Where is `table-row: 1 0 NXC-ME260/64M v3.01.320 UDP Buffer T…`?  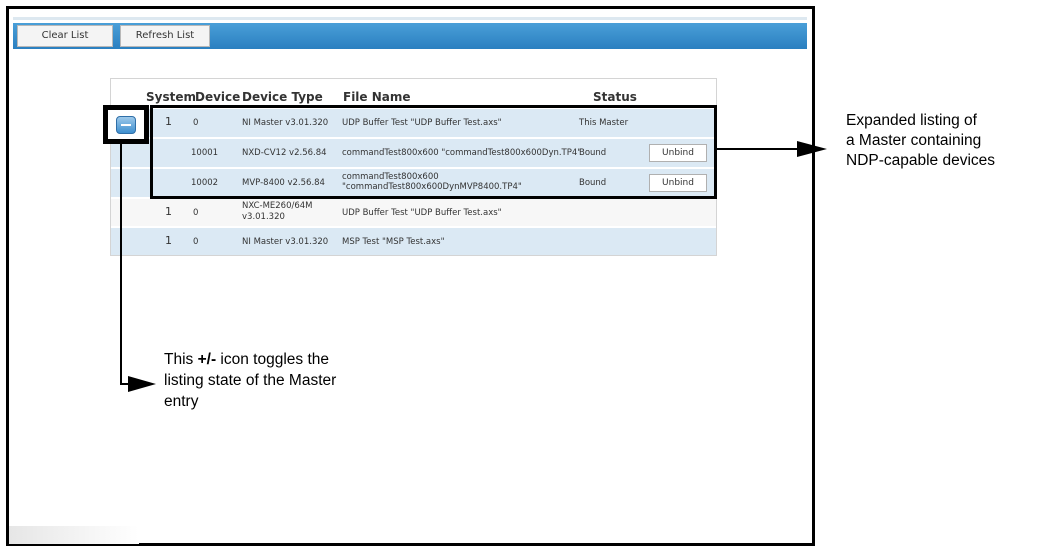 table-row: 1 0 NXC-ME260/64M v3.01.320 UDP Buffer T… is located at coordinates (413, 212).